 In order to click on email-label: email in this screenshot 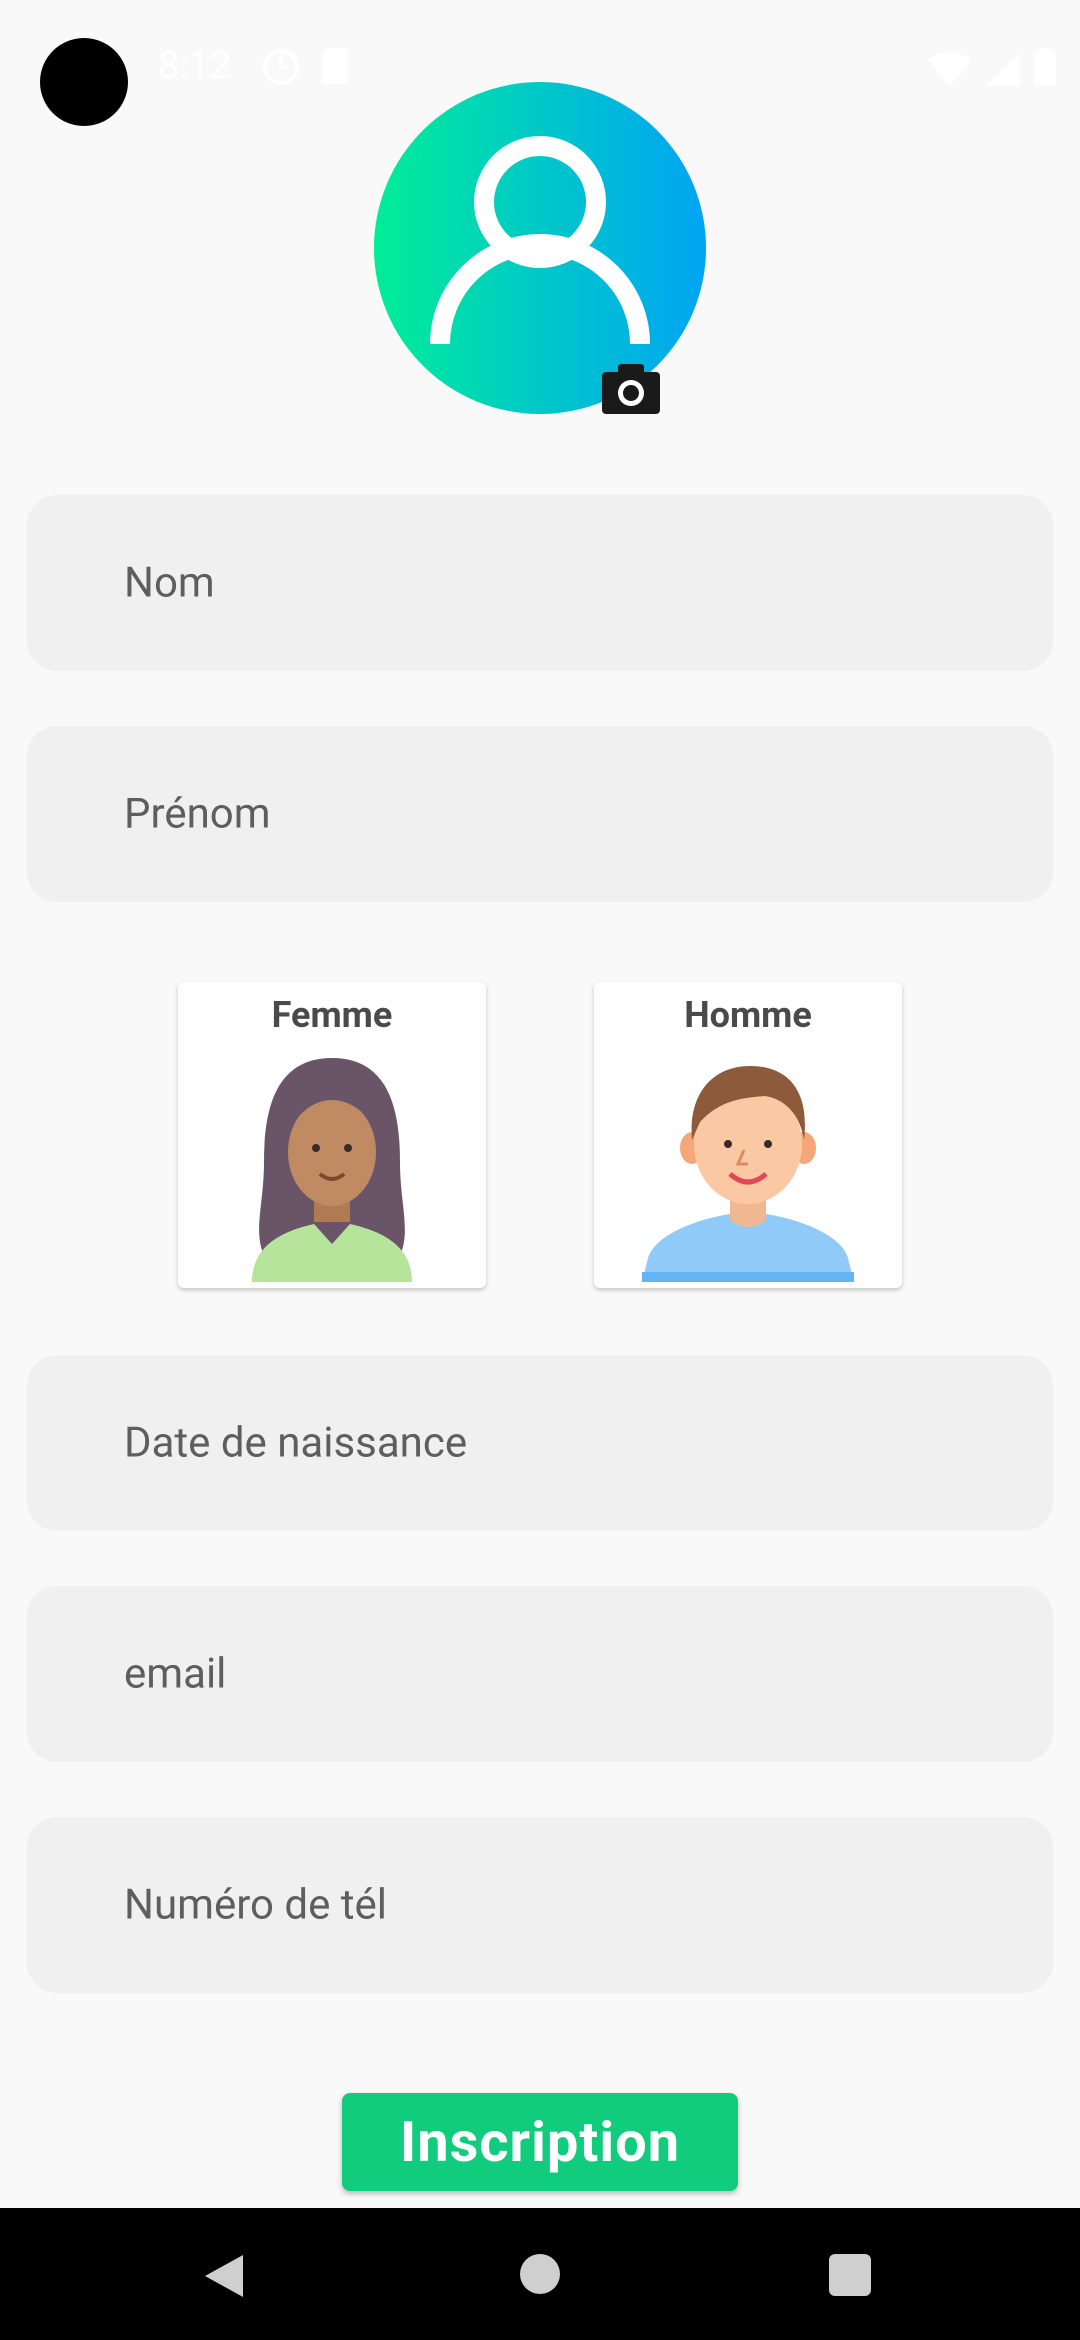, I will do `click(175, 1674)`.